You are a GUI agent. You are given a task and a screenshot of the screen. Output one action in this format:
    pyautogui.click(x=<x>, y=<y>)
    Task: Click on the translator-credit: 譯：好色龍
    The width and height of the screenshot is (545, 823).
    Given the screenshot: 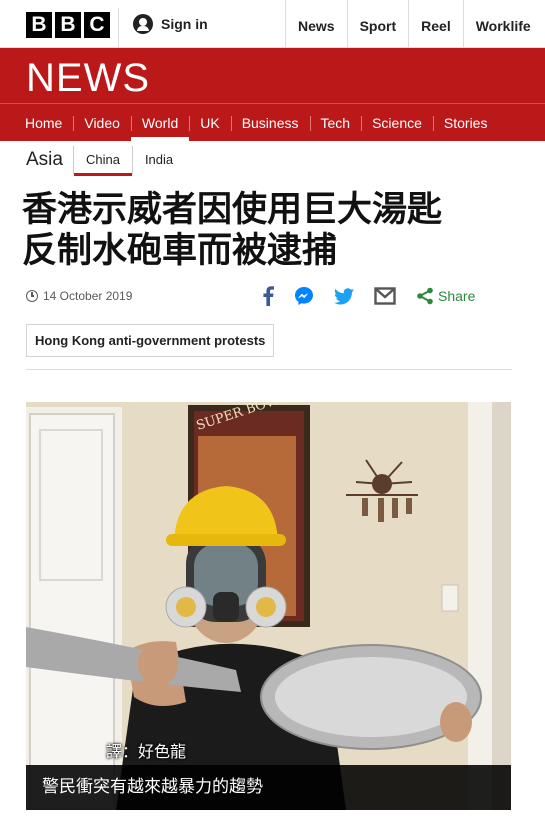 What is the action you would take?
    pyautogui.click(x=146, y=751)
    